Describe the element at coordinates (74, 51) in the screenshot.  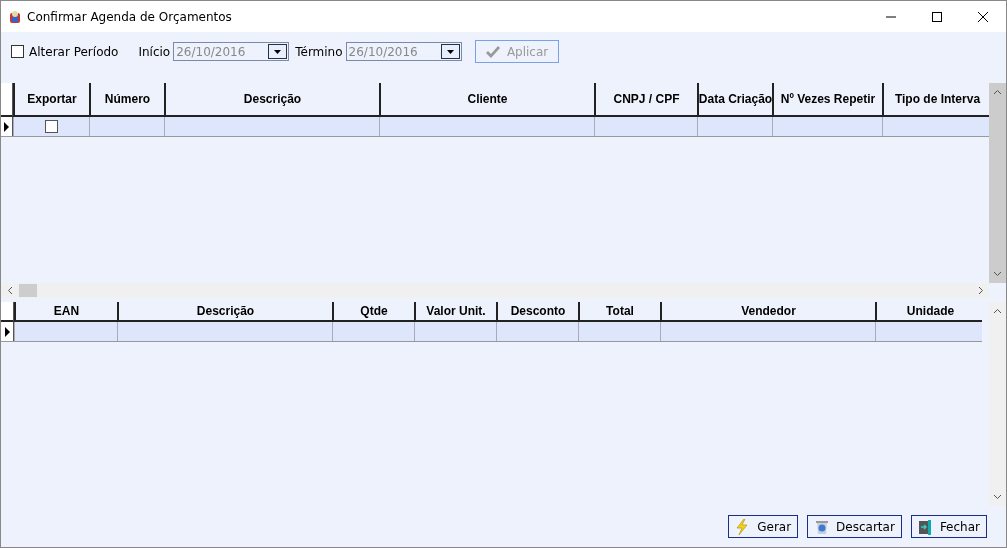
I see `checkbox-label: Alterar Período` at that location.